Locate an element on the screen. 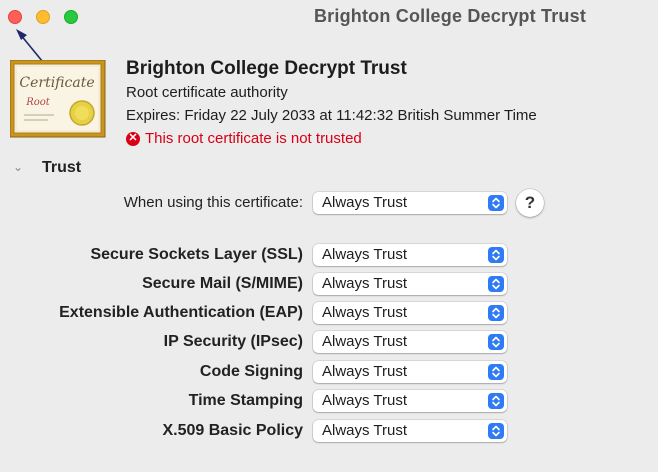 The image size is (658, 472). policy-label-x509: X.509 Basic Policy is located at coordinates (232, 430).